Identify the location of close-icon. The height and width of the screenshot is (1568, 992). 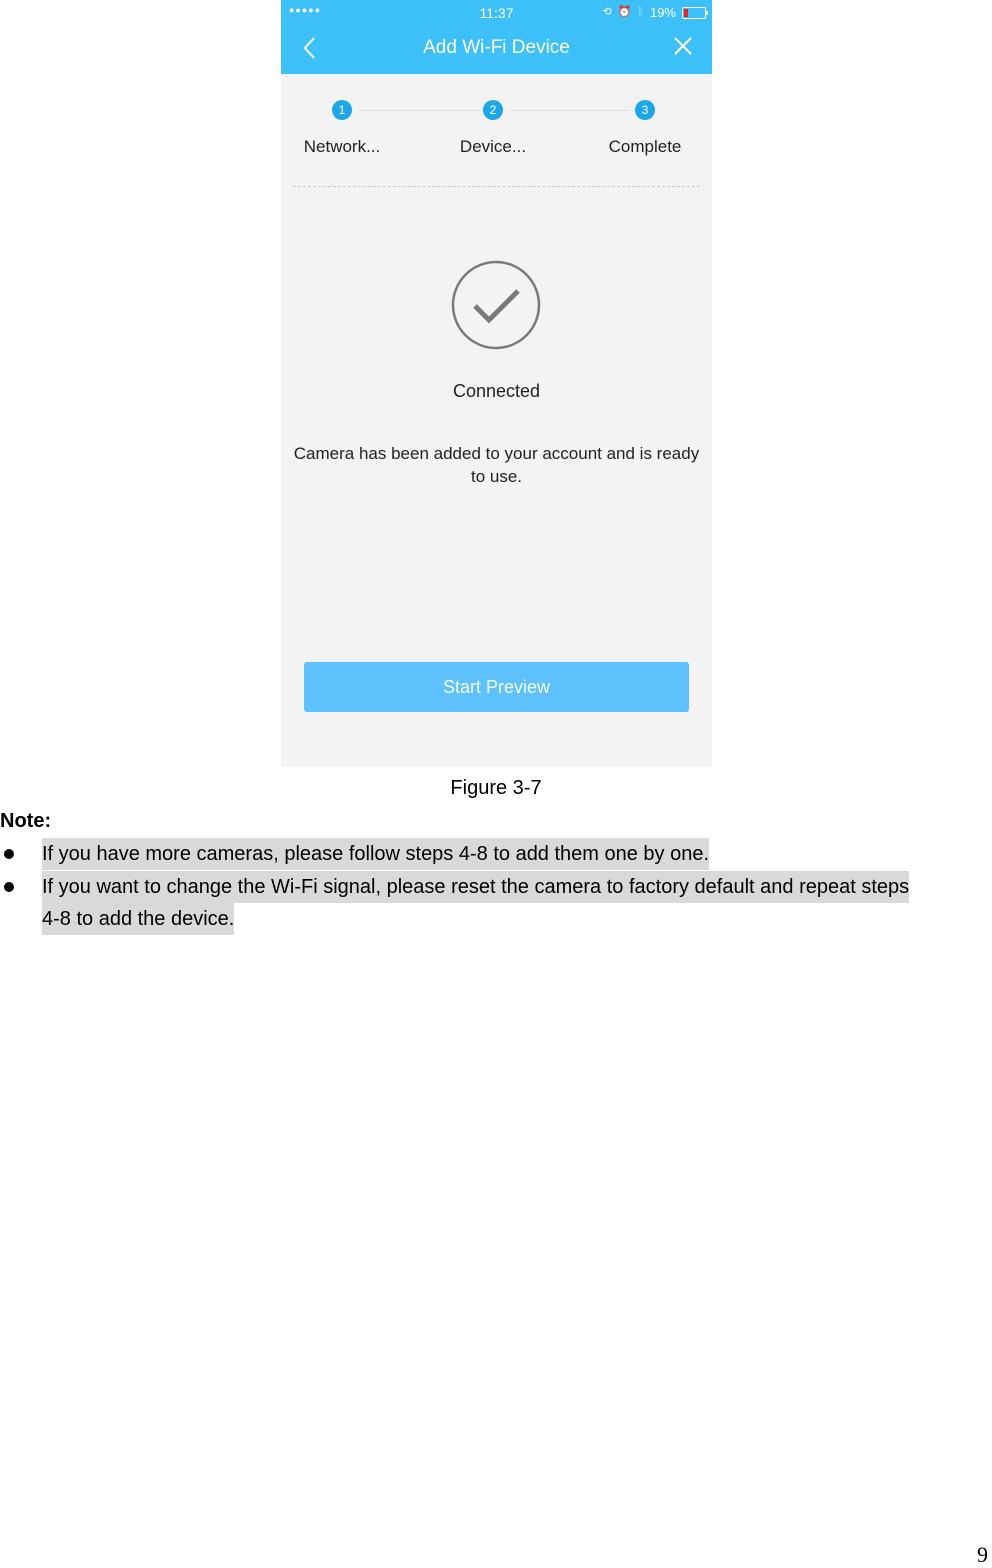
(683, 46).